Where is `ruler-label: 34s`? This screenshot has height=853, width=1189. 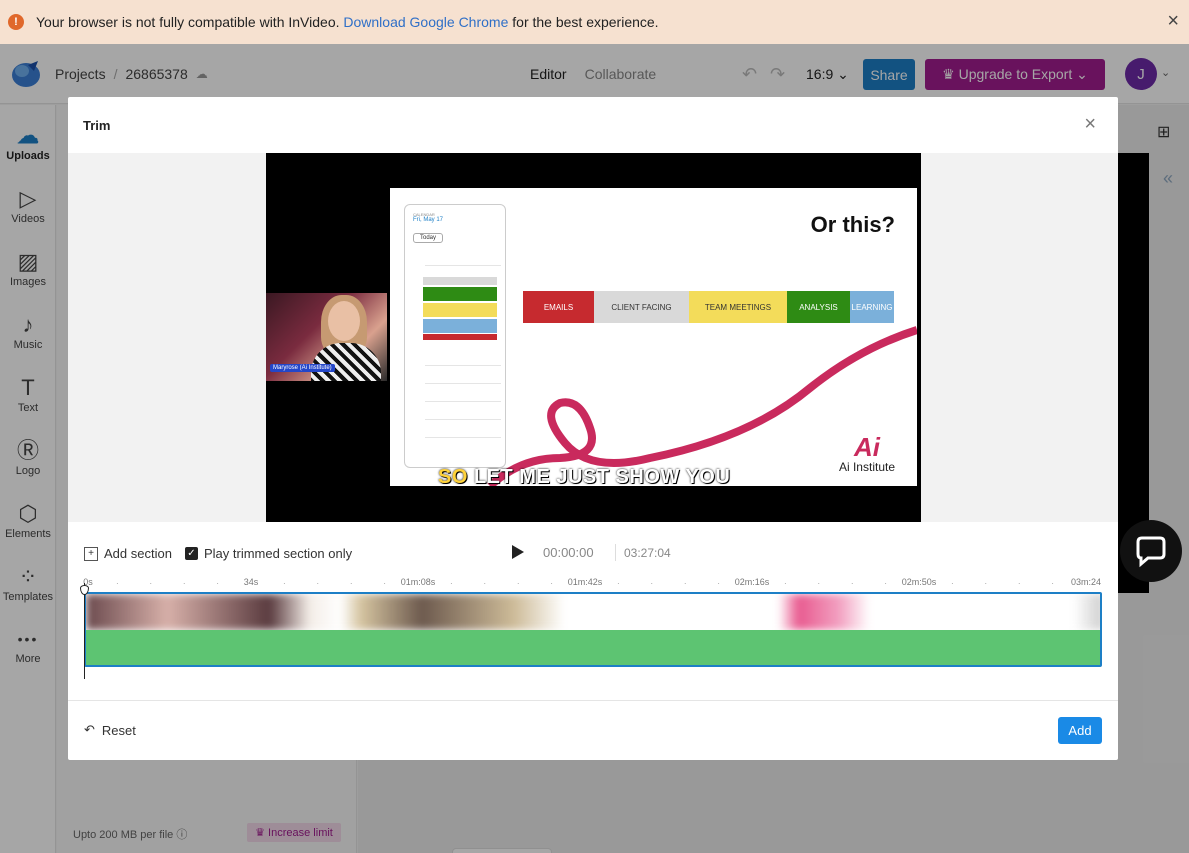 ruler-label: 34s is located at coordinates (251, 582).